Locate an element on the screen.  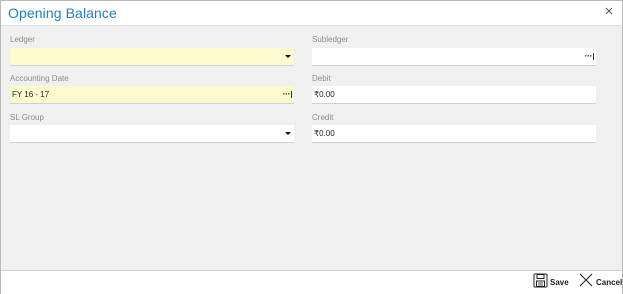
save-button: Save is located at coordinates (551, 283).